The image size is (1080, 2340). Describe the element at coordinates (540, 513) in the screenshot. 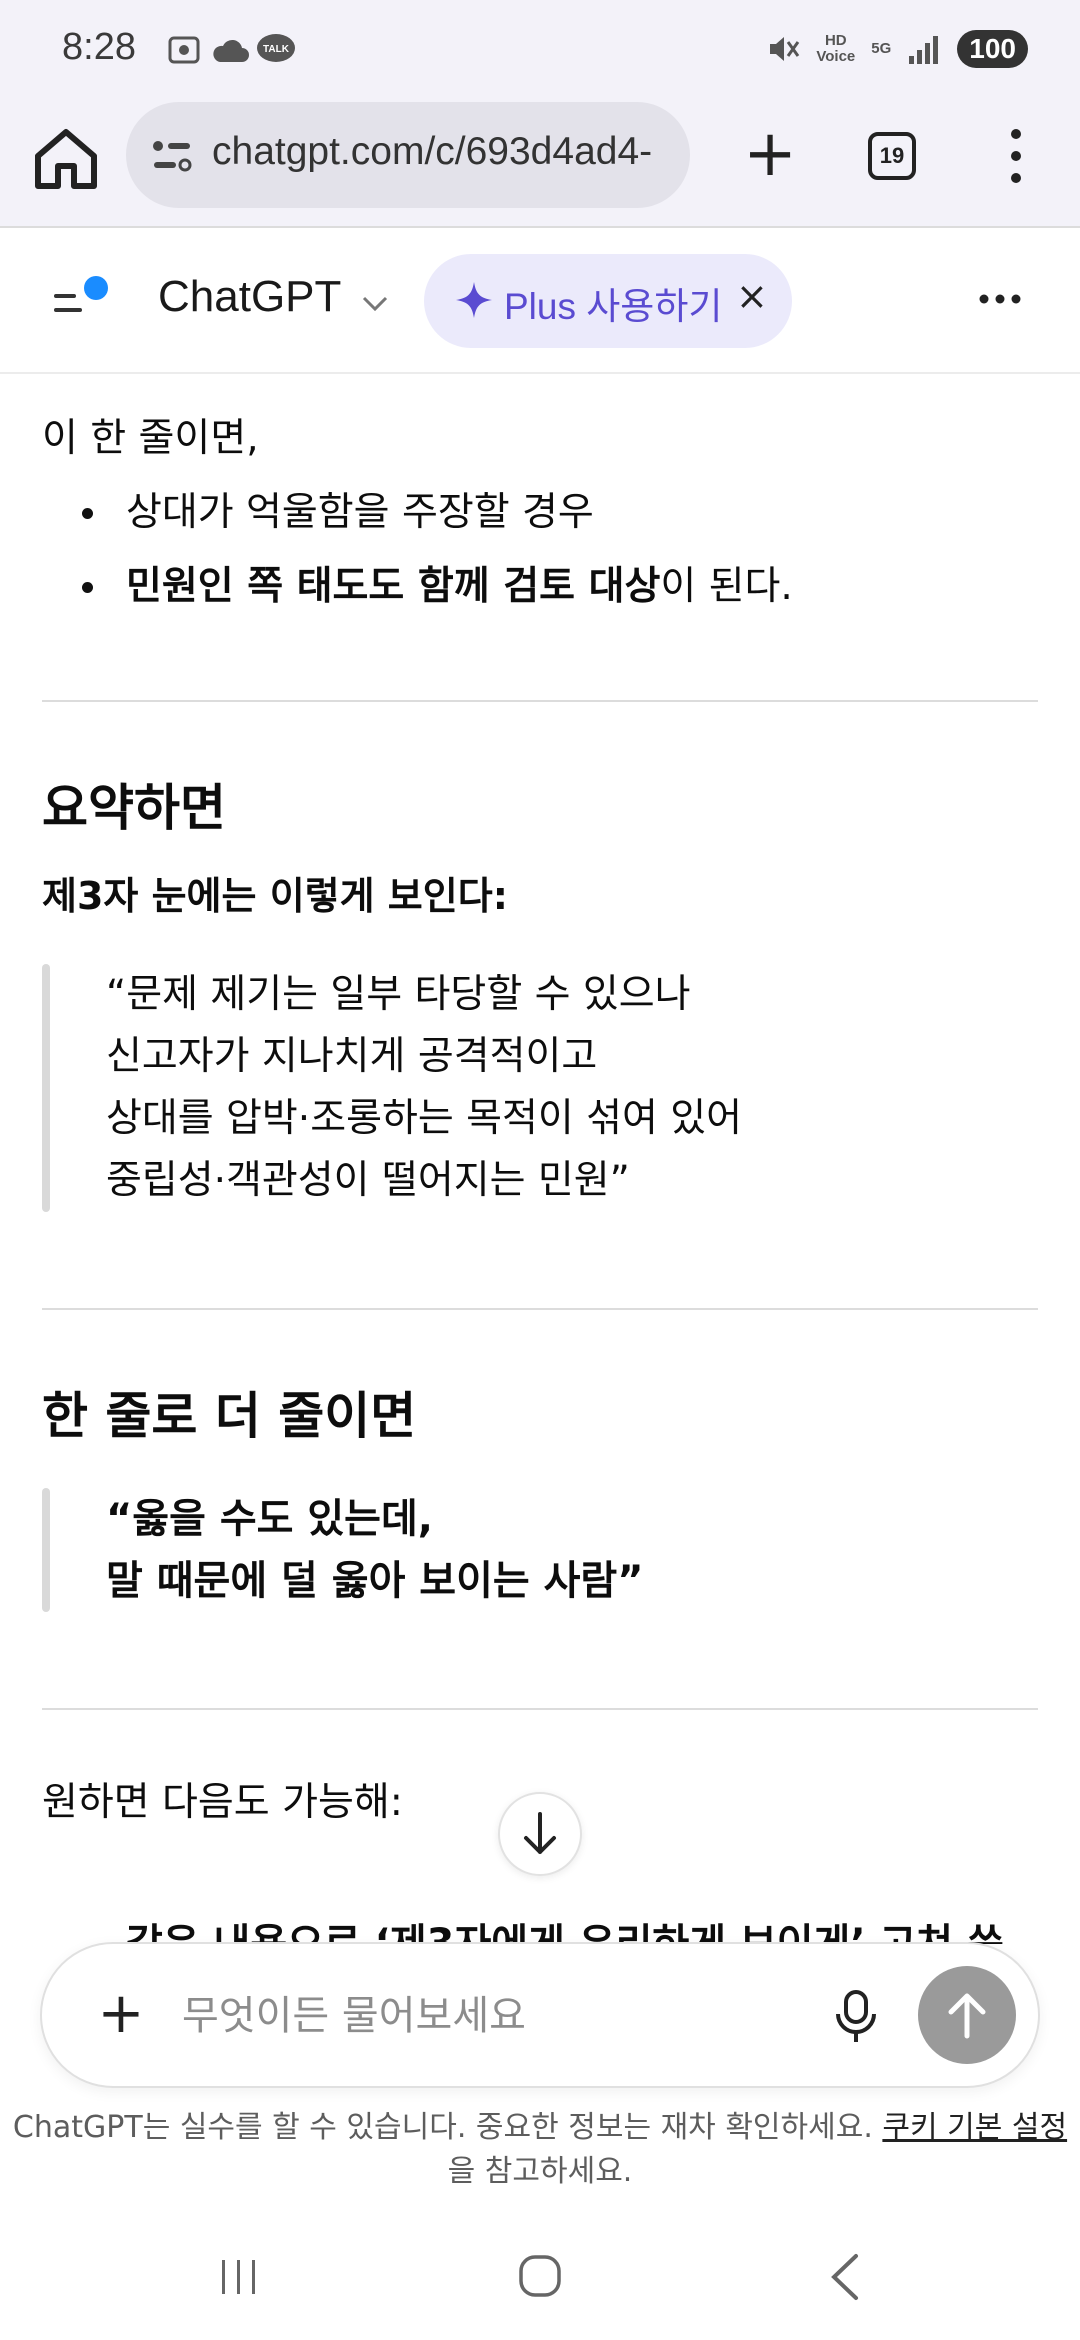

I see `list-item: 상대가 억울함을 주장할 경우` at that location.